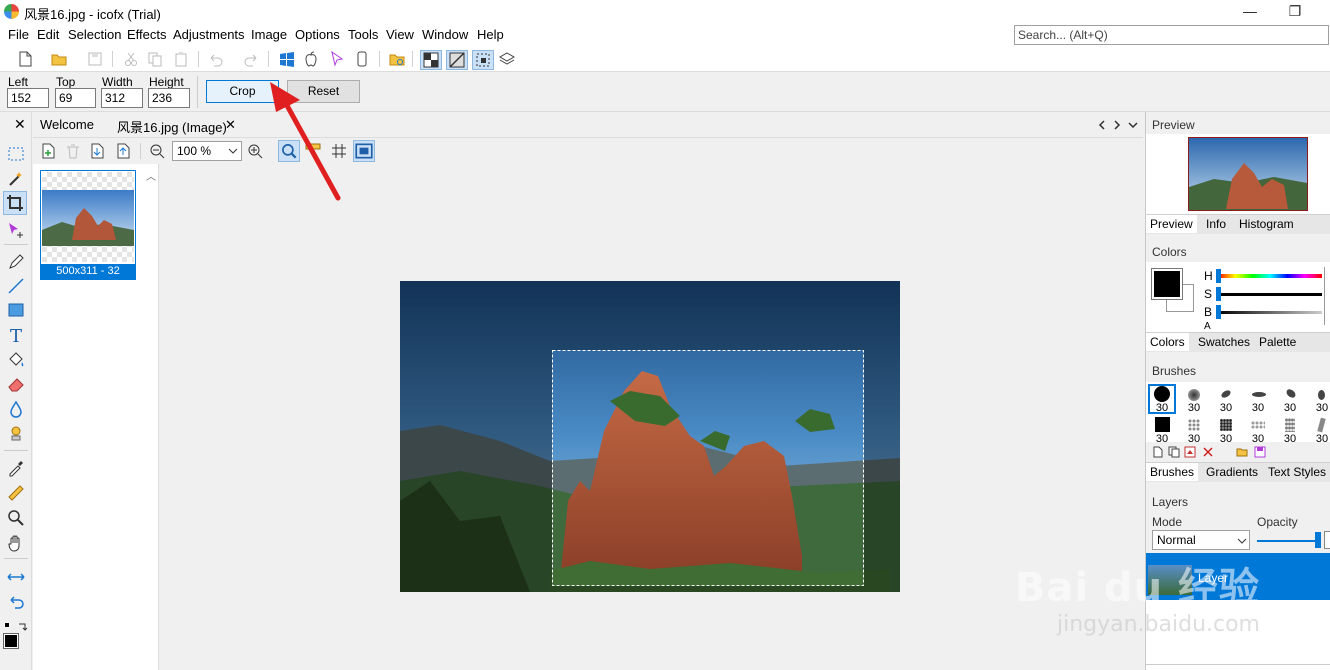  Describe the element at coordinates (16, 262) in the screenshot. I see `pencil-icon` at that location.